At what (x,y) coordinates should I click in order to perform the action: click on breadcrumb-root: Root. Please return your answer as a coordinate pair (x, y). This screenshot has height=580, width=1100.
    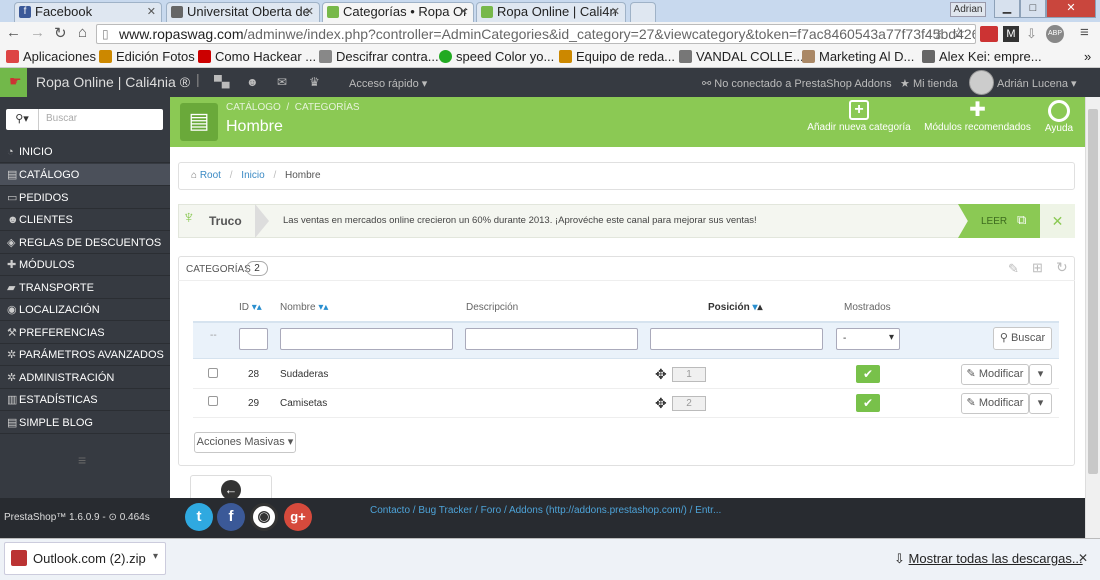
    Looking at the image, I should click on (210, 175).